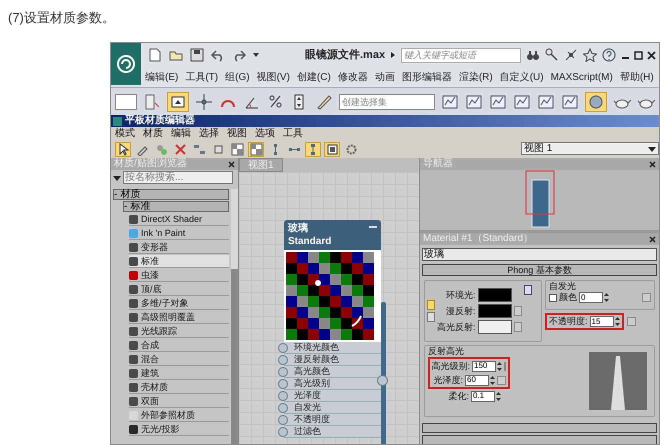 The image size is (665, 445). What do you see at coordinates (179, 233) in the screenshot?
I see `material-item: Ink 'n Paint` at bounding box center [179, 233].